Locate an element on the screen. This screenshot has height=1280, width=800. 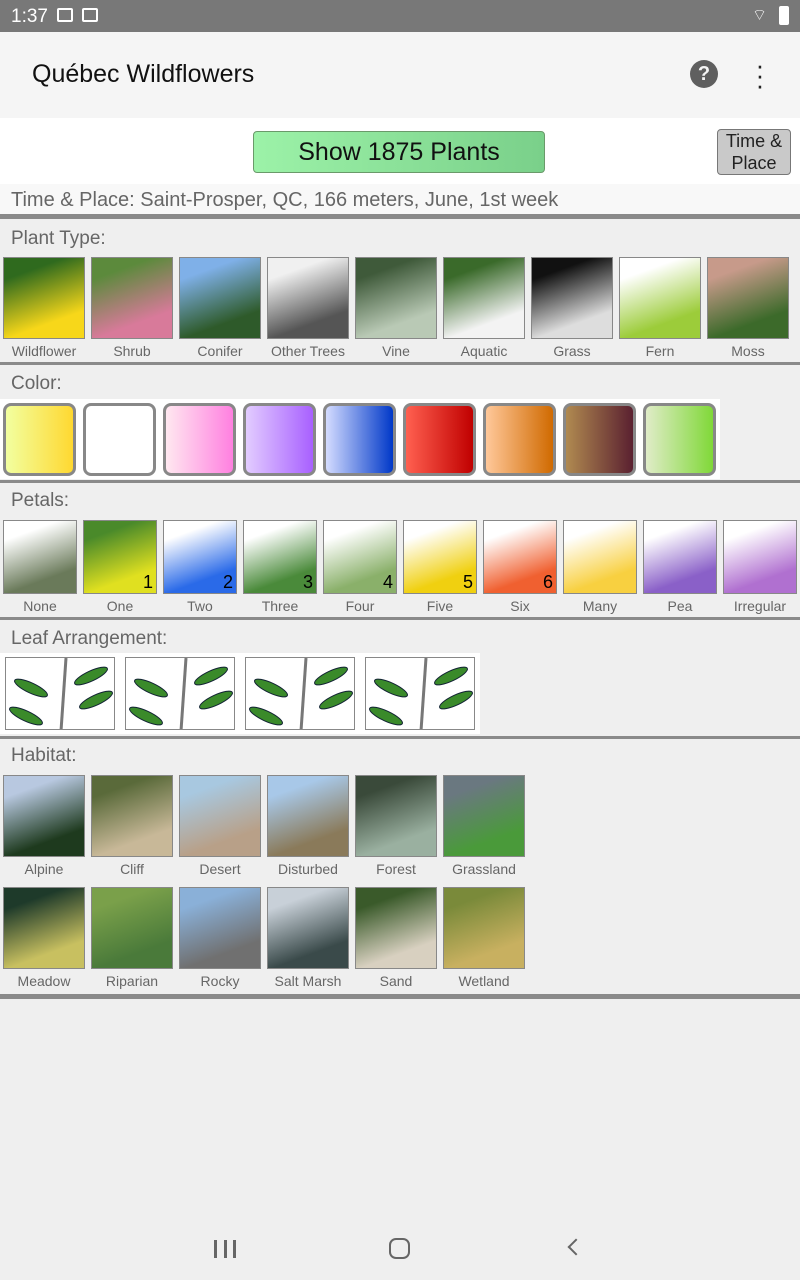
back-icon is located at coordinates (576, 1247).